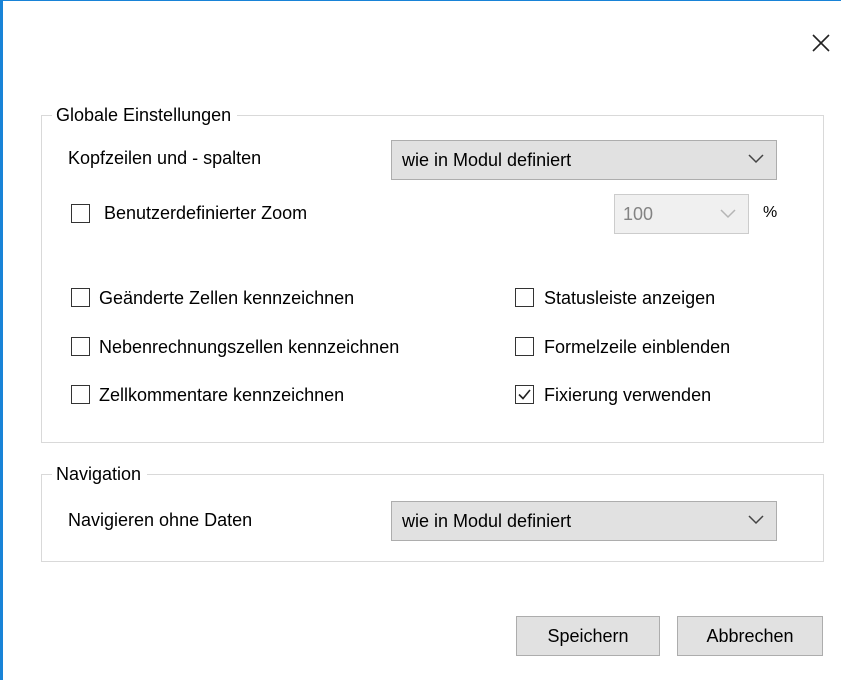 The image size is (841, 680). Describe the element at coordinates (206, 213) in the screenshot. I see `custom-zoom-label: Benutzerdefinierter Zoom` at that location.